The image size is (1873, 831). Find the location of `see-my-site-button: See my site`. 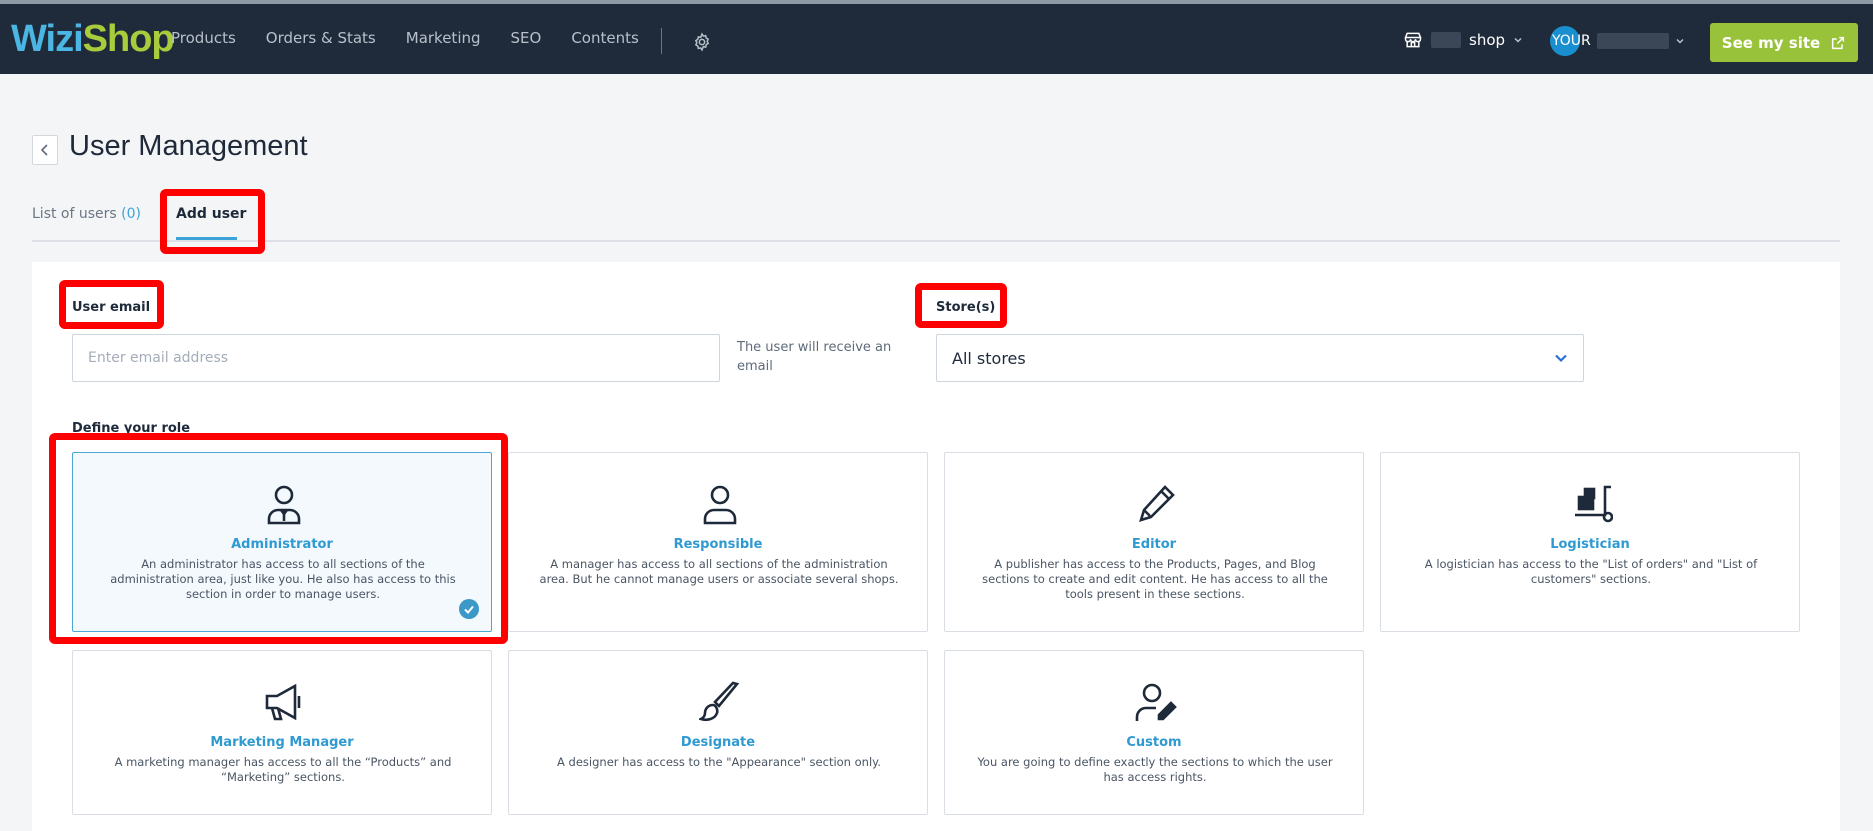

see-my-site-button: See my site is located at coordinates (1784, 42).